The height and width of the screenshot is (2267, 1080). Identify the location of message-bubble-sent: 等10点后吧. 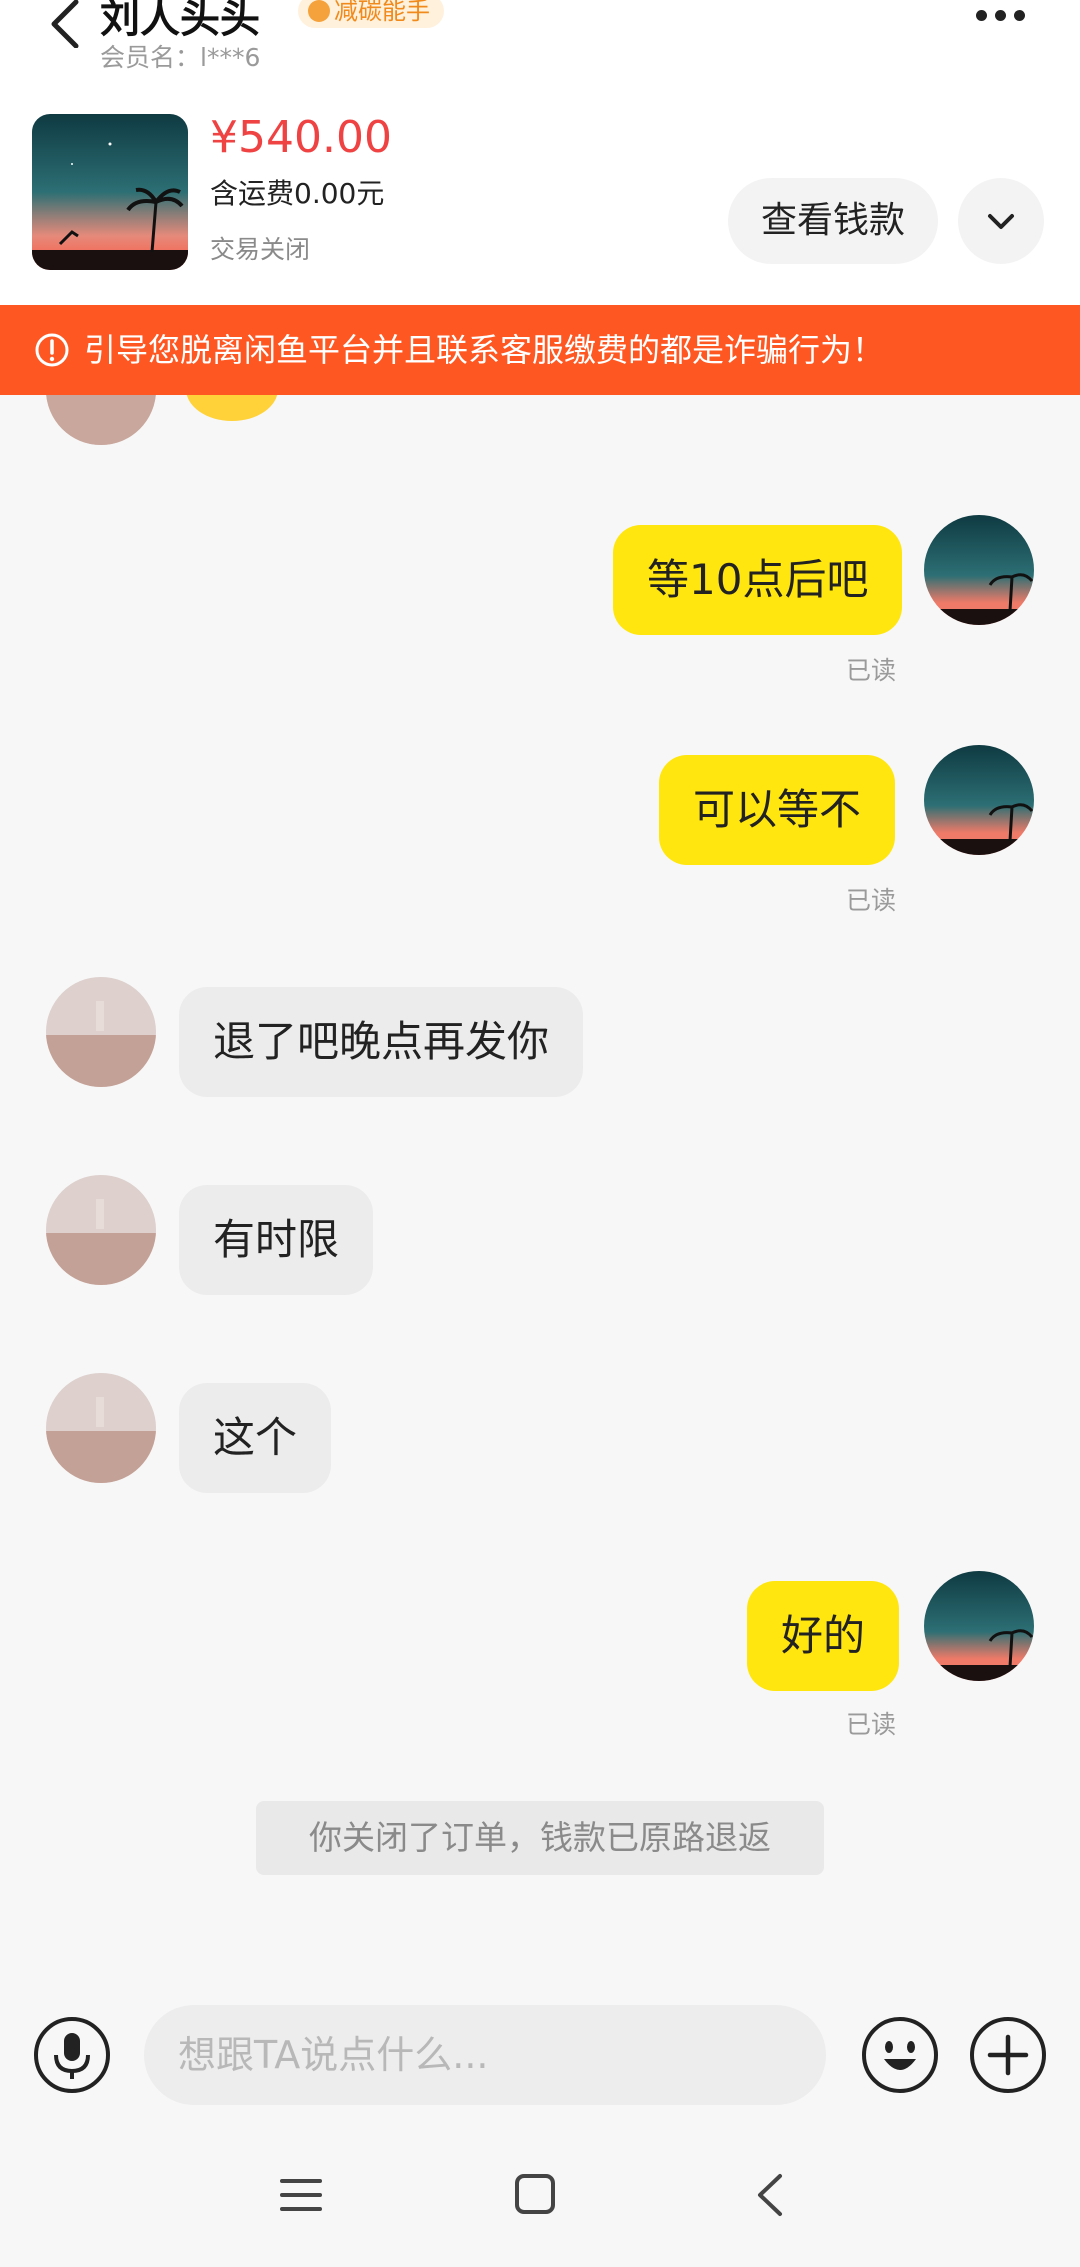
(758, 580).